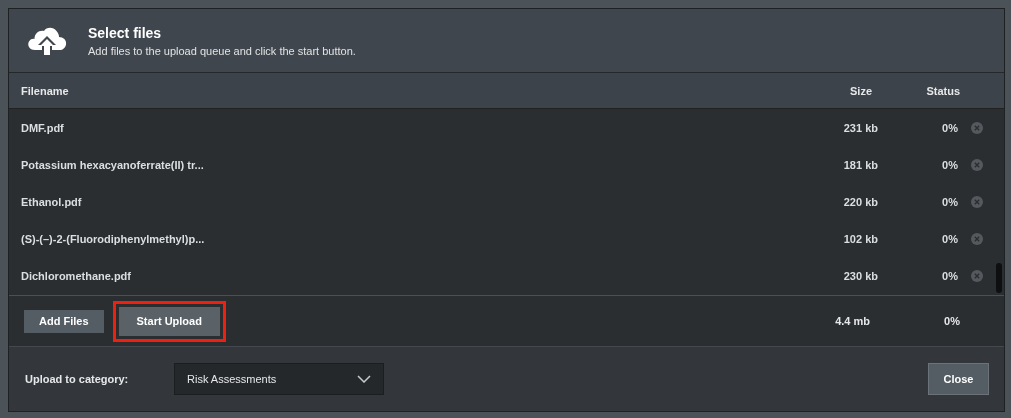 Image resolution: width=1011 pixels, height=418 pixels. What do you see at coordinates (958, 379) in the screenshot?
I see `close-button: Close` at bounding box center [958, 379].